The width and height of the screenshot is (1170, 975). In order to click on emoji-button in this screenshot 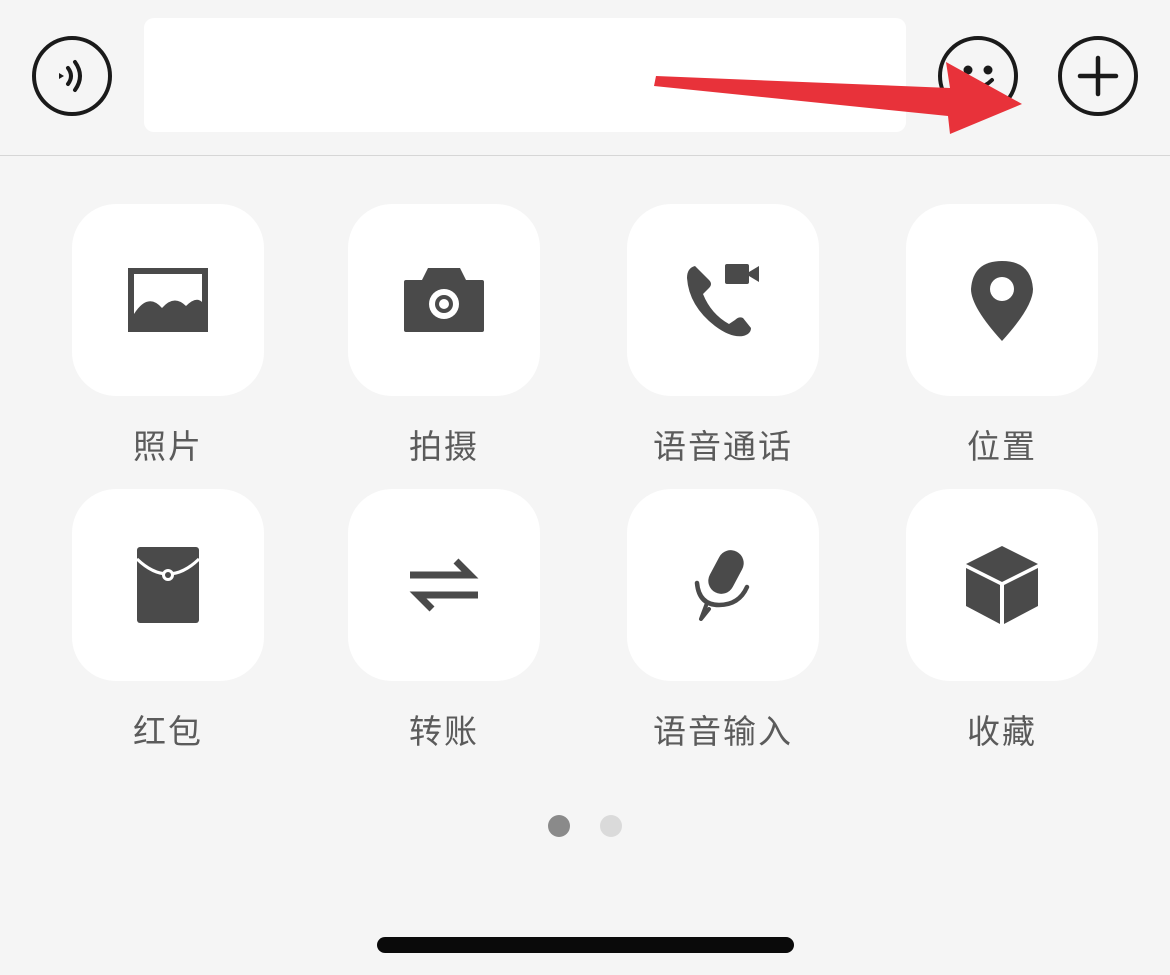, I will do `click(978, 76)`.